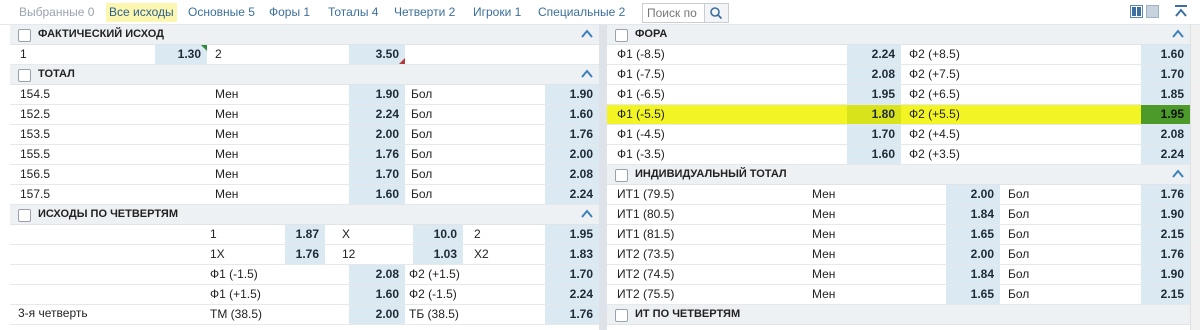 This screenshot has height=330, width=1200. I want to click on table-row: Ф1 (-3.5) 1.60 Ф2 (+3.5) 2.24, so click(898, 155).